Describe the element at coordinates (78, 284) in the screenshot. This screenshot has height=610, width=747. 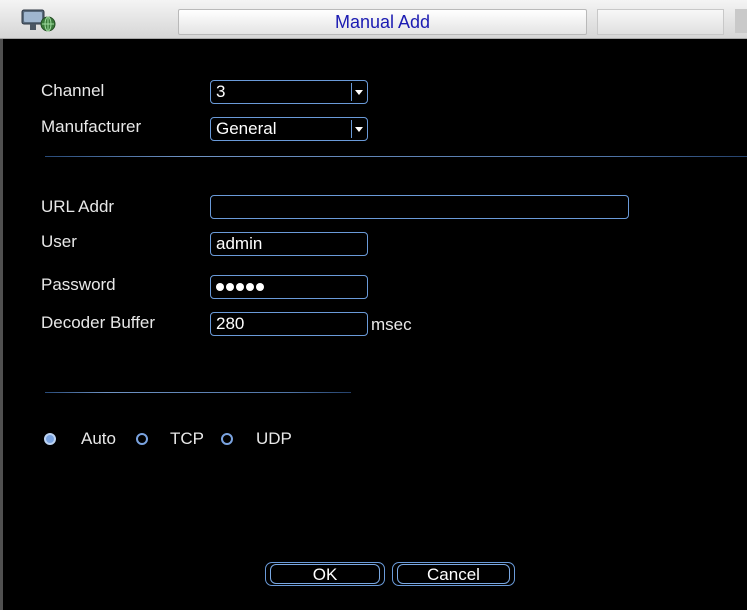
I see `password-label: Password` at that location.